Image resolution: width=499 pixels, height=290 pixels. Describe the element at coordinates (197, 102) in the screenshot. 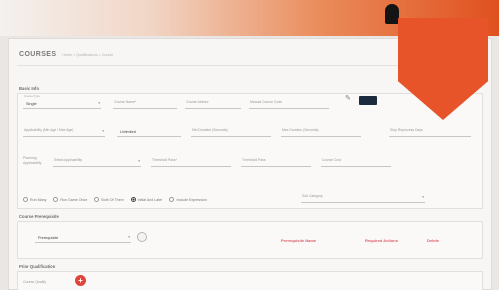

I see `course-abbrev-label: Course Abbrev` at that location.